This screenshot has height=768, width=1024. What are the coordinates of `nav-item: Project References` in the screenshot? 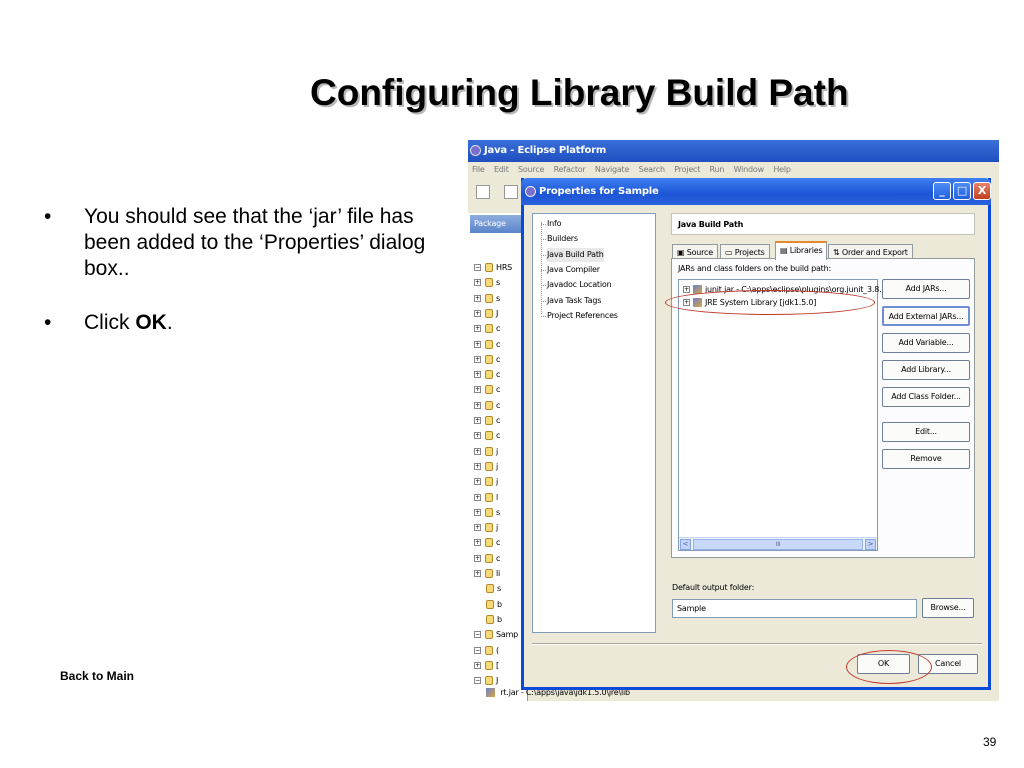 It's located at (582, 316).